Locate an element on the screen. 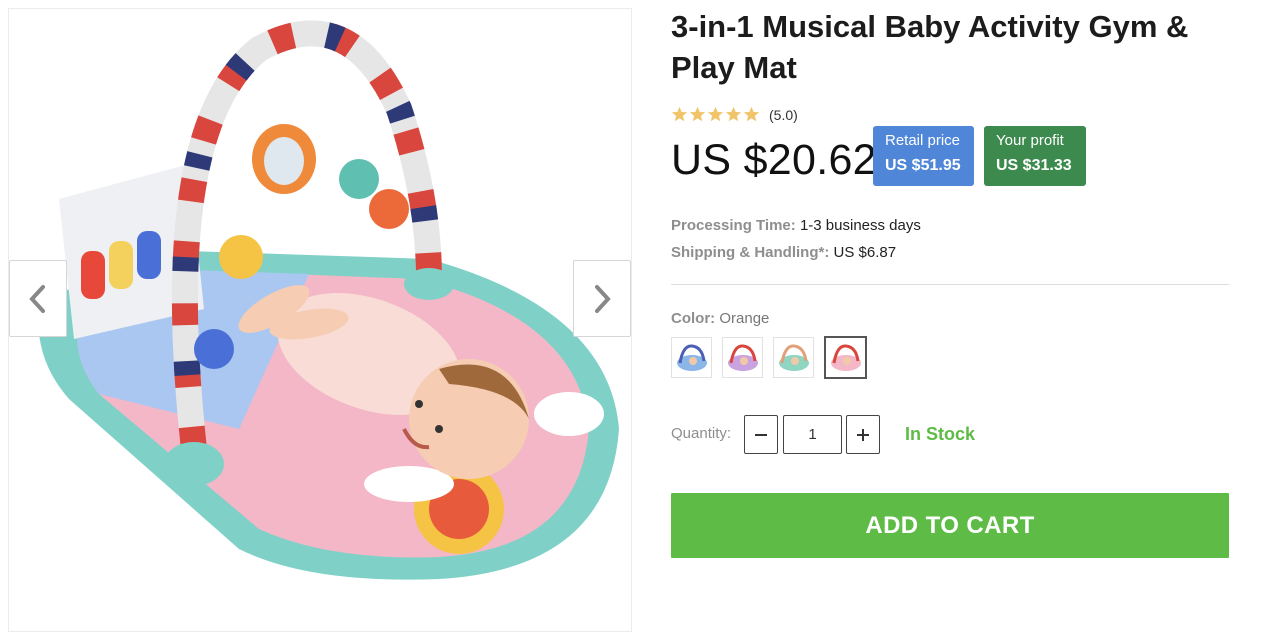 Image resolution: width=1280 pixels, height=637 pixels. profit-badge: Your profit US $31.33 is located at coordinates (1035, 156).